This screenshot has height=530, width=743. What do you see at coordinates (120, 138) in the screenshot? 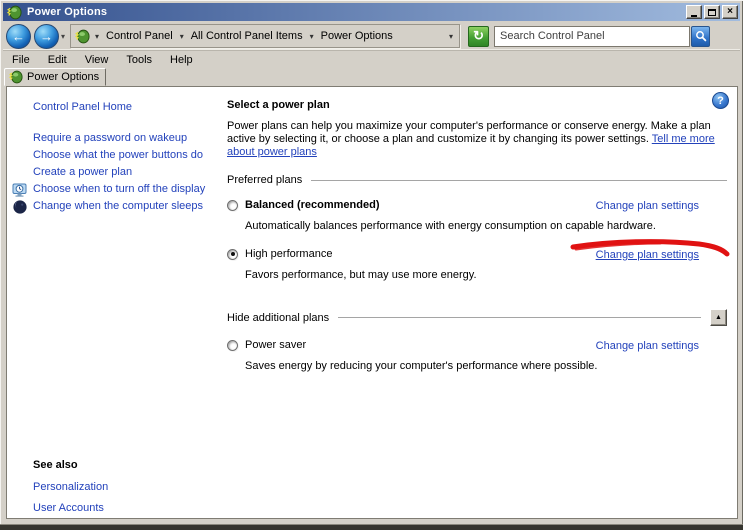
I see `sidebar-item-require-password: Require a password on wakeup` at bounding box center [120, 138].